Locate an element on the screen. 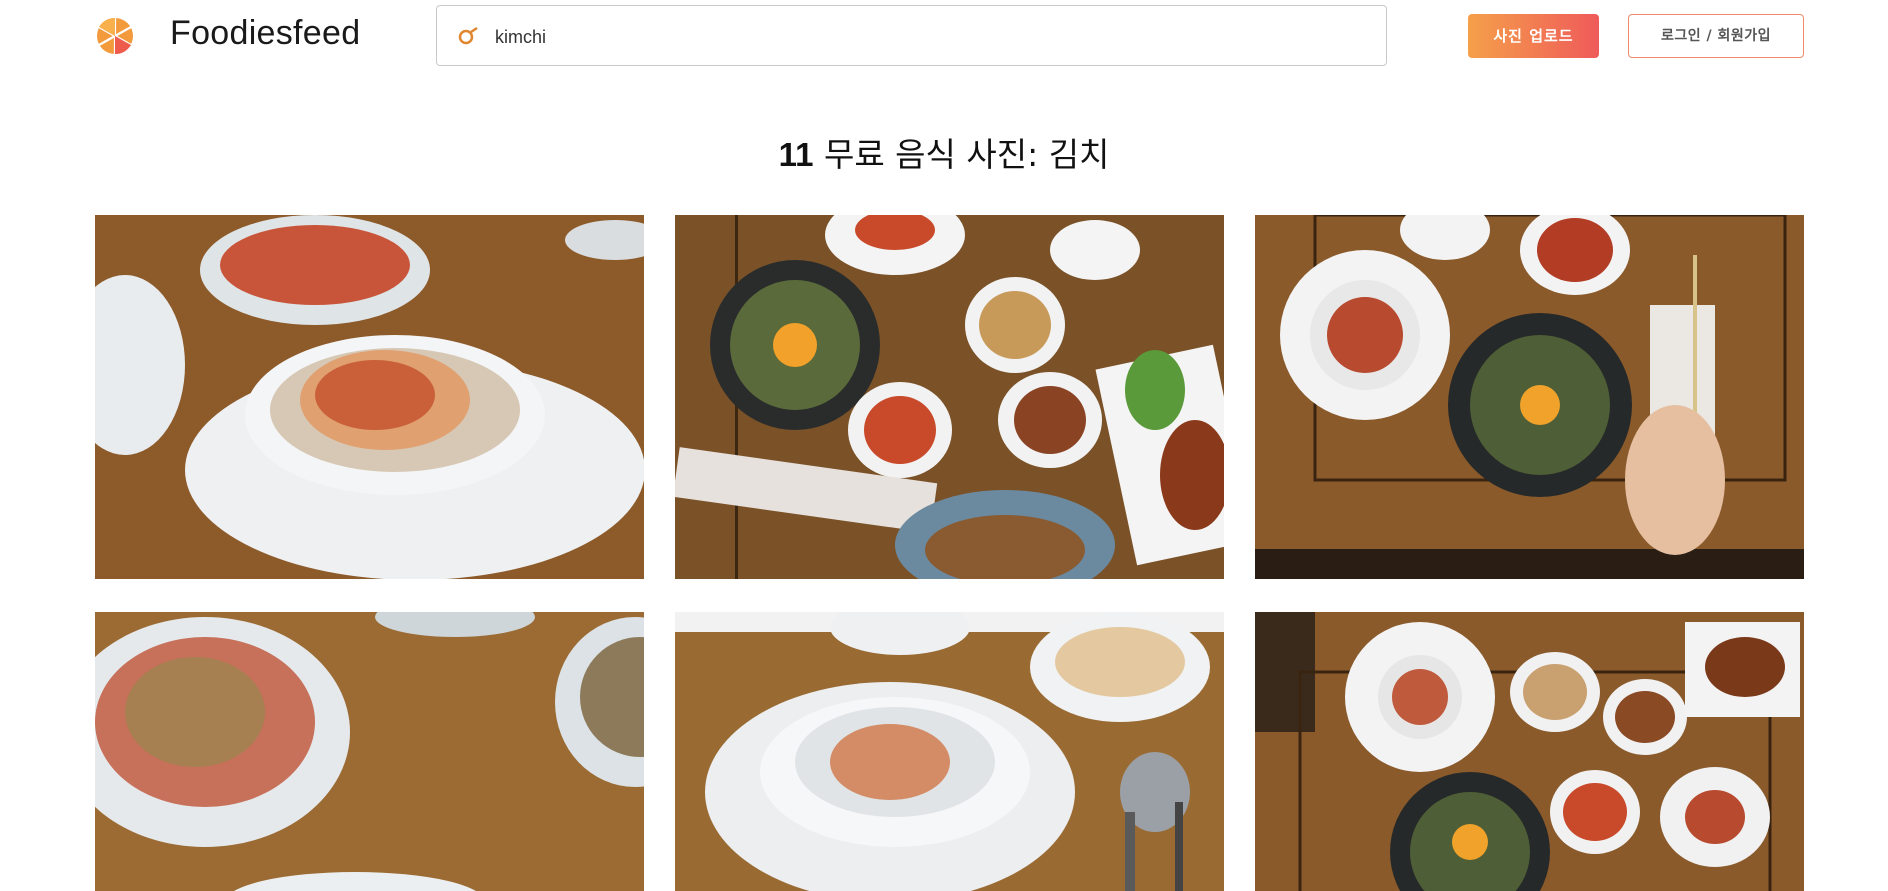 The height and width of the screenshot is (891, 1888). photo-bibimbap-topview-image is located at coordinates (1529, 397).